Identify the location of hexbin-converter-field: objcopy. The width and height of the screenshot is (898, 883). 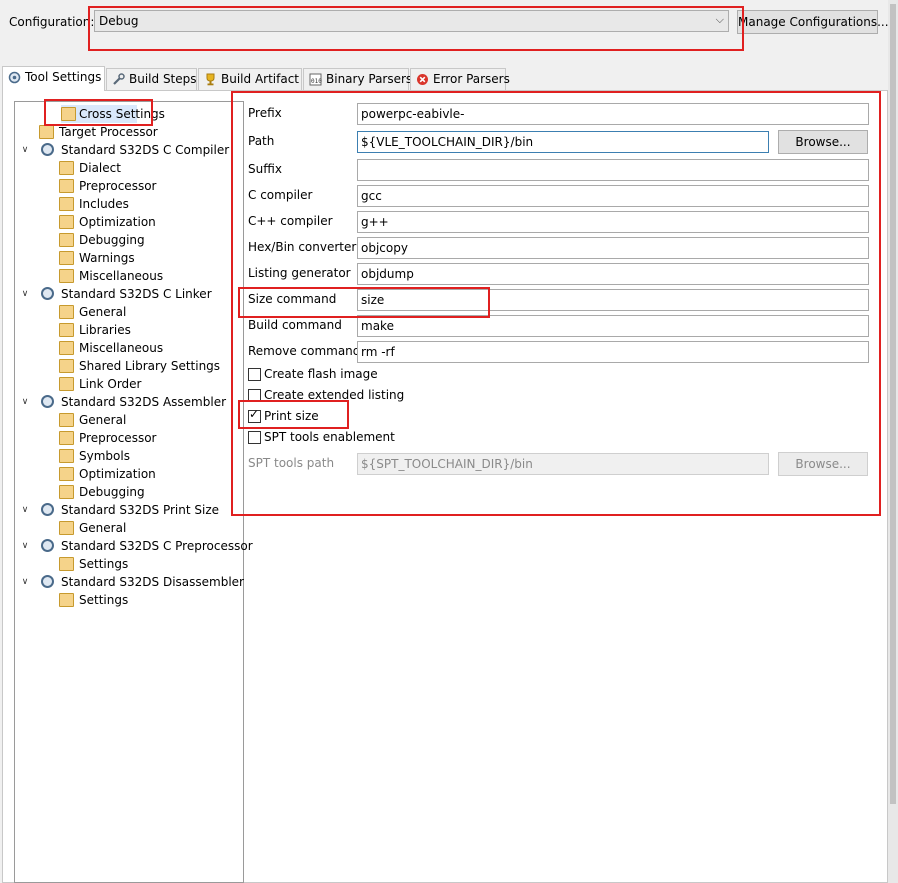
(613, 248).